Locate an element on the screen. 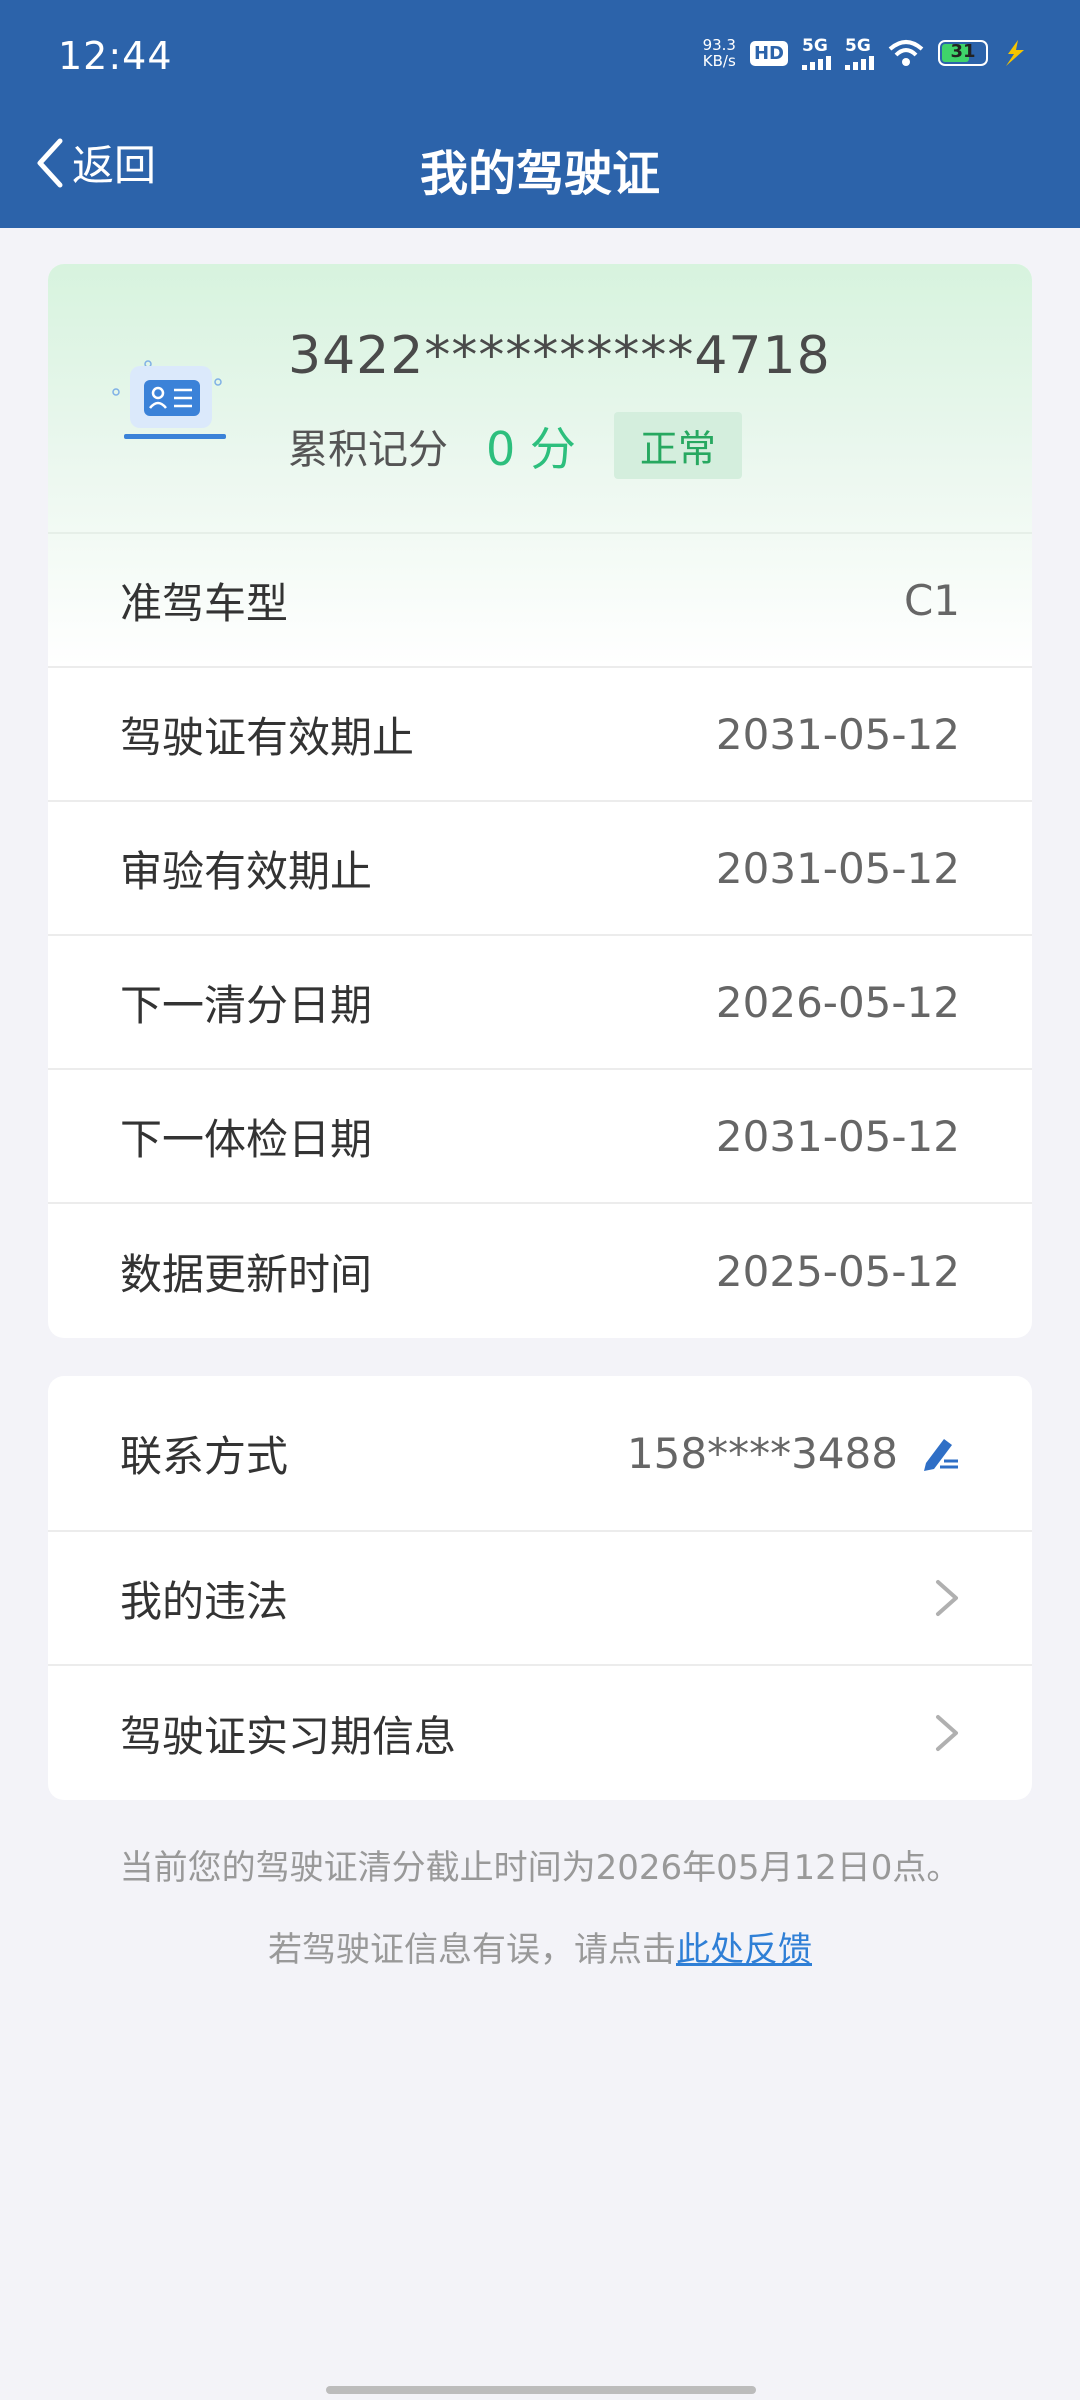 This screenshot has width=1080, height=2400. status-time: 12:44 is located at coordinates (115, 56).